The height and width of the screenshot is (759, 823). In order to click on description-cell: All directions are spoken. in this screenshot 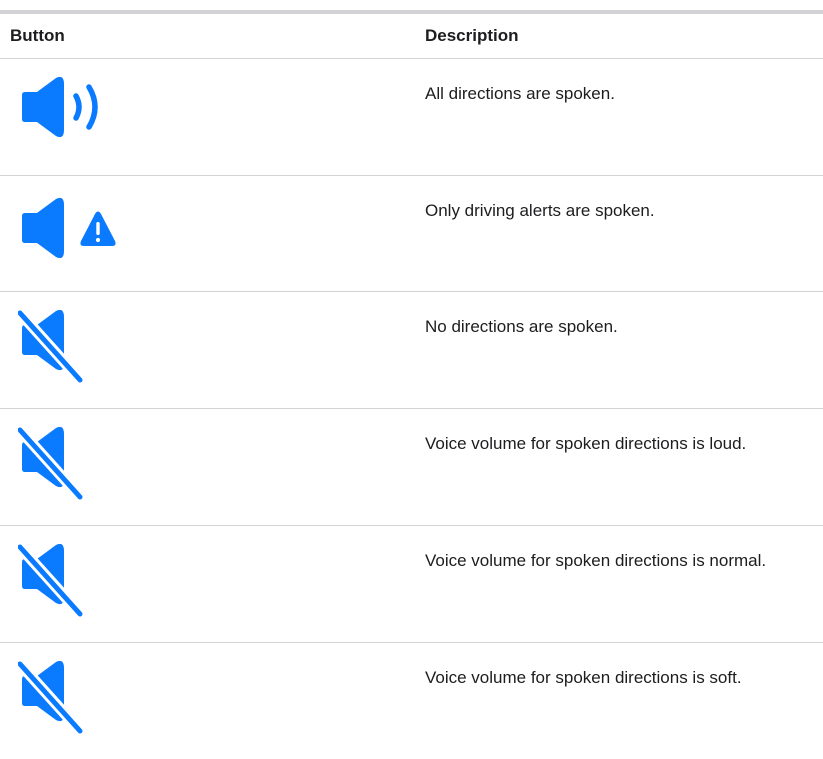, I will do `click(619, 117)`.